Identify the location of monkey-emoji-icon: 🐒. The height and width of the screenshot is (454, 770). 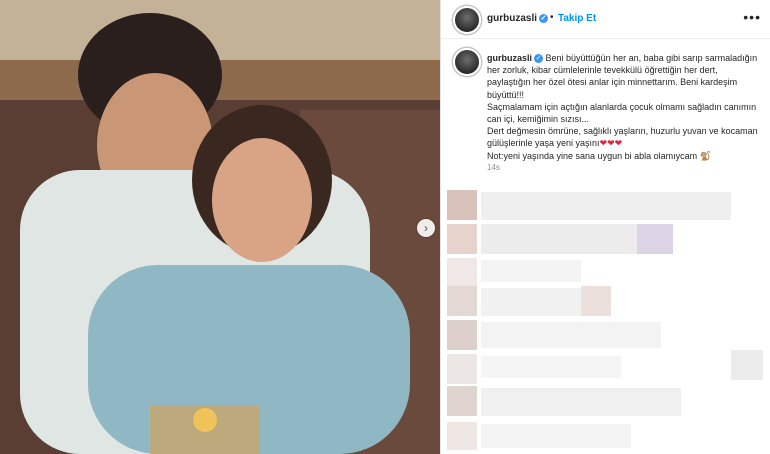
(705, 155).